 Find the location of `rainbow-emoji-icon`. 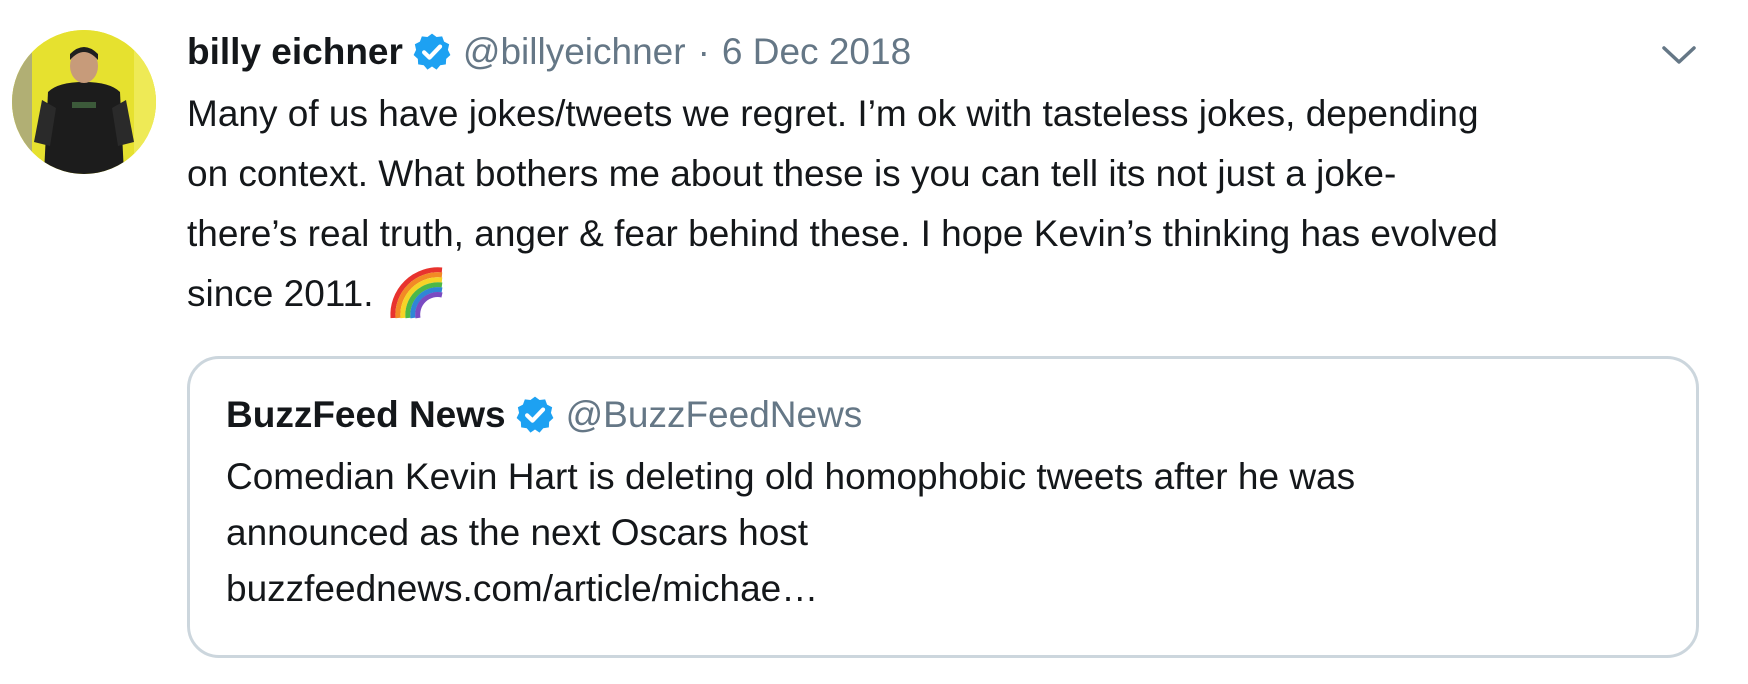

rainbow-emoji-icon is located at coordinates (416, 297).